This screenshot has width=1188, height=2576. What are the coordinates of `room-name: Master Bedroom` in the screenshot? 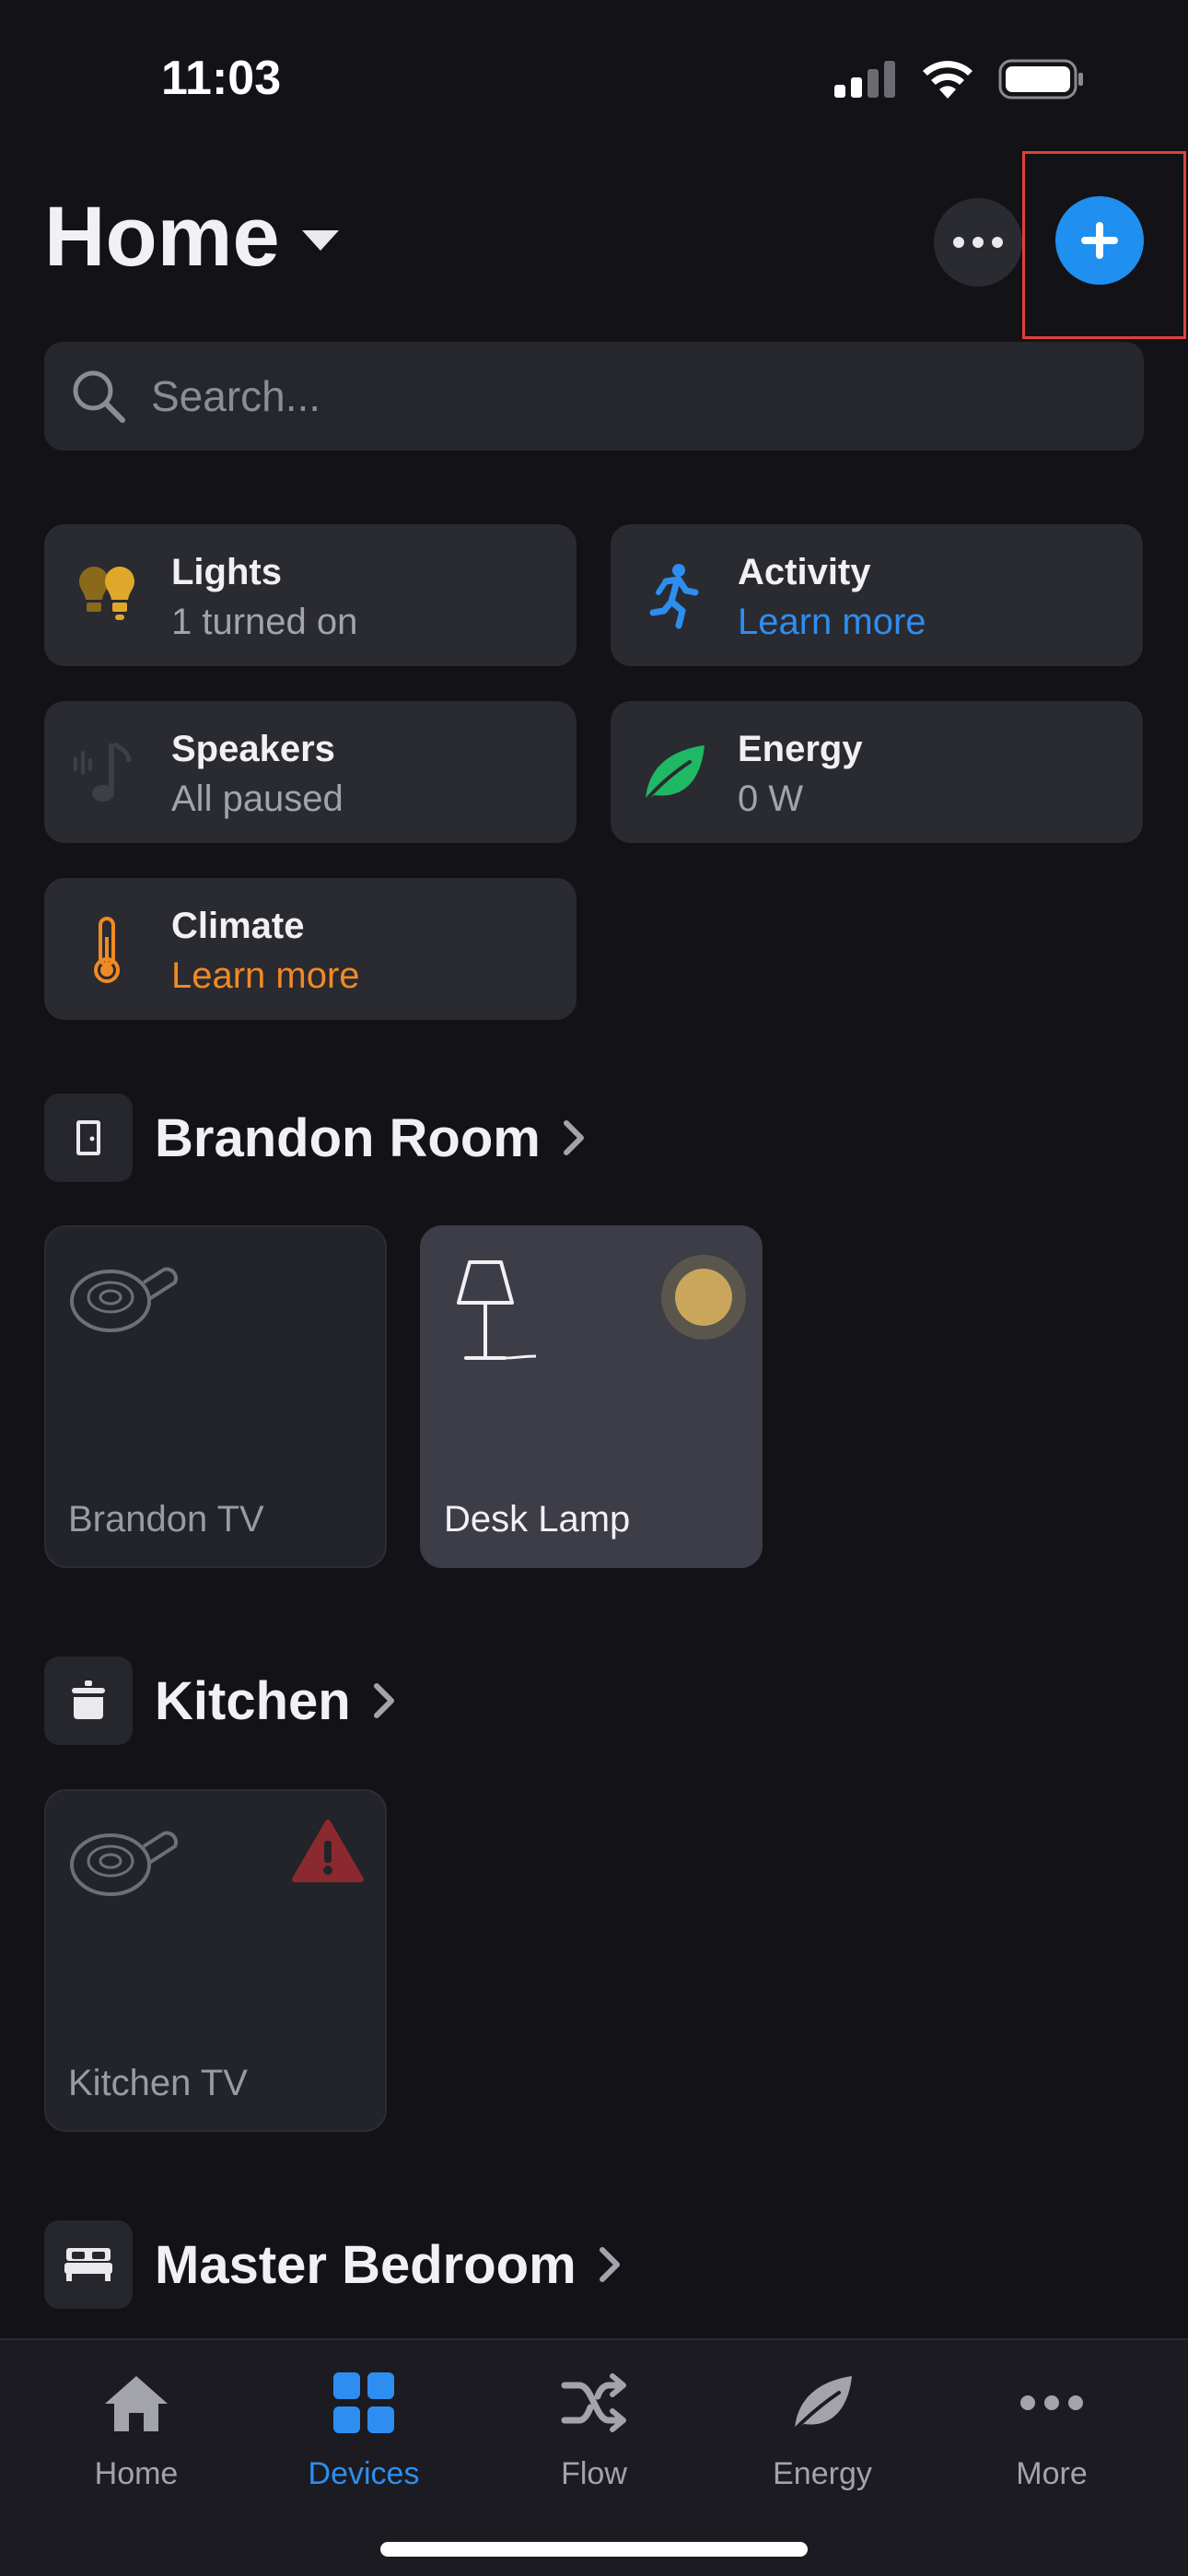 It's located at (366, 2264).